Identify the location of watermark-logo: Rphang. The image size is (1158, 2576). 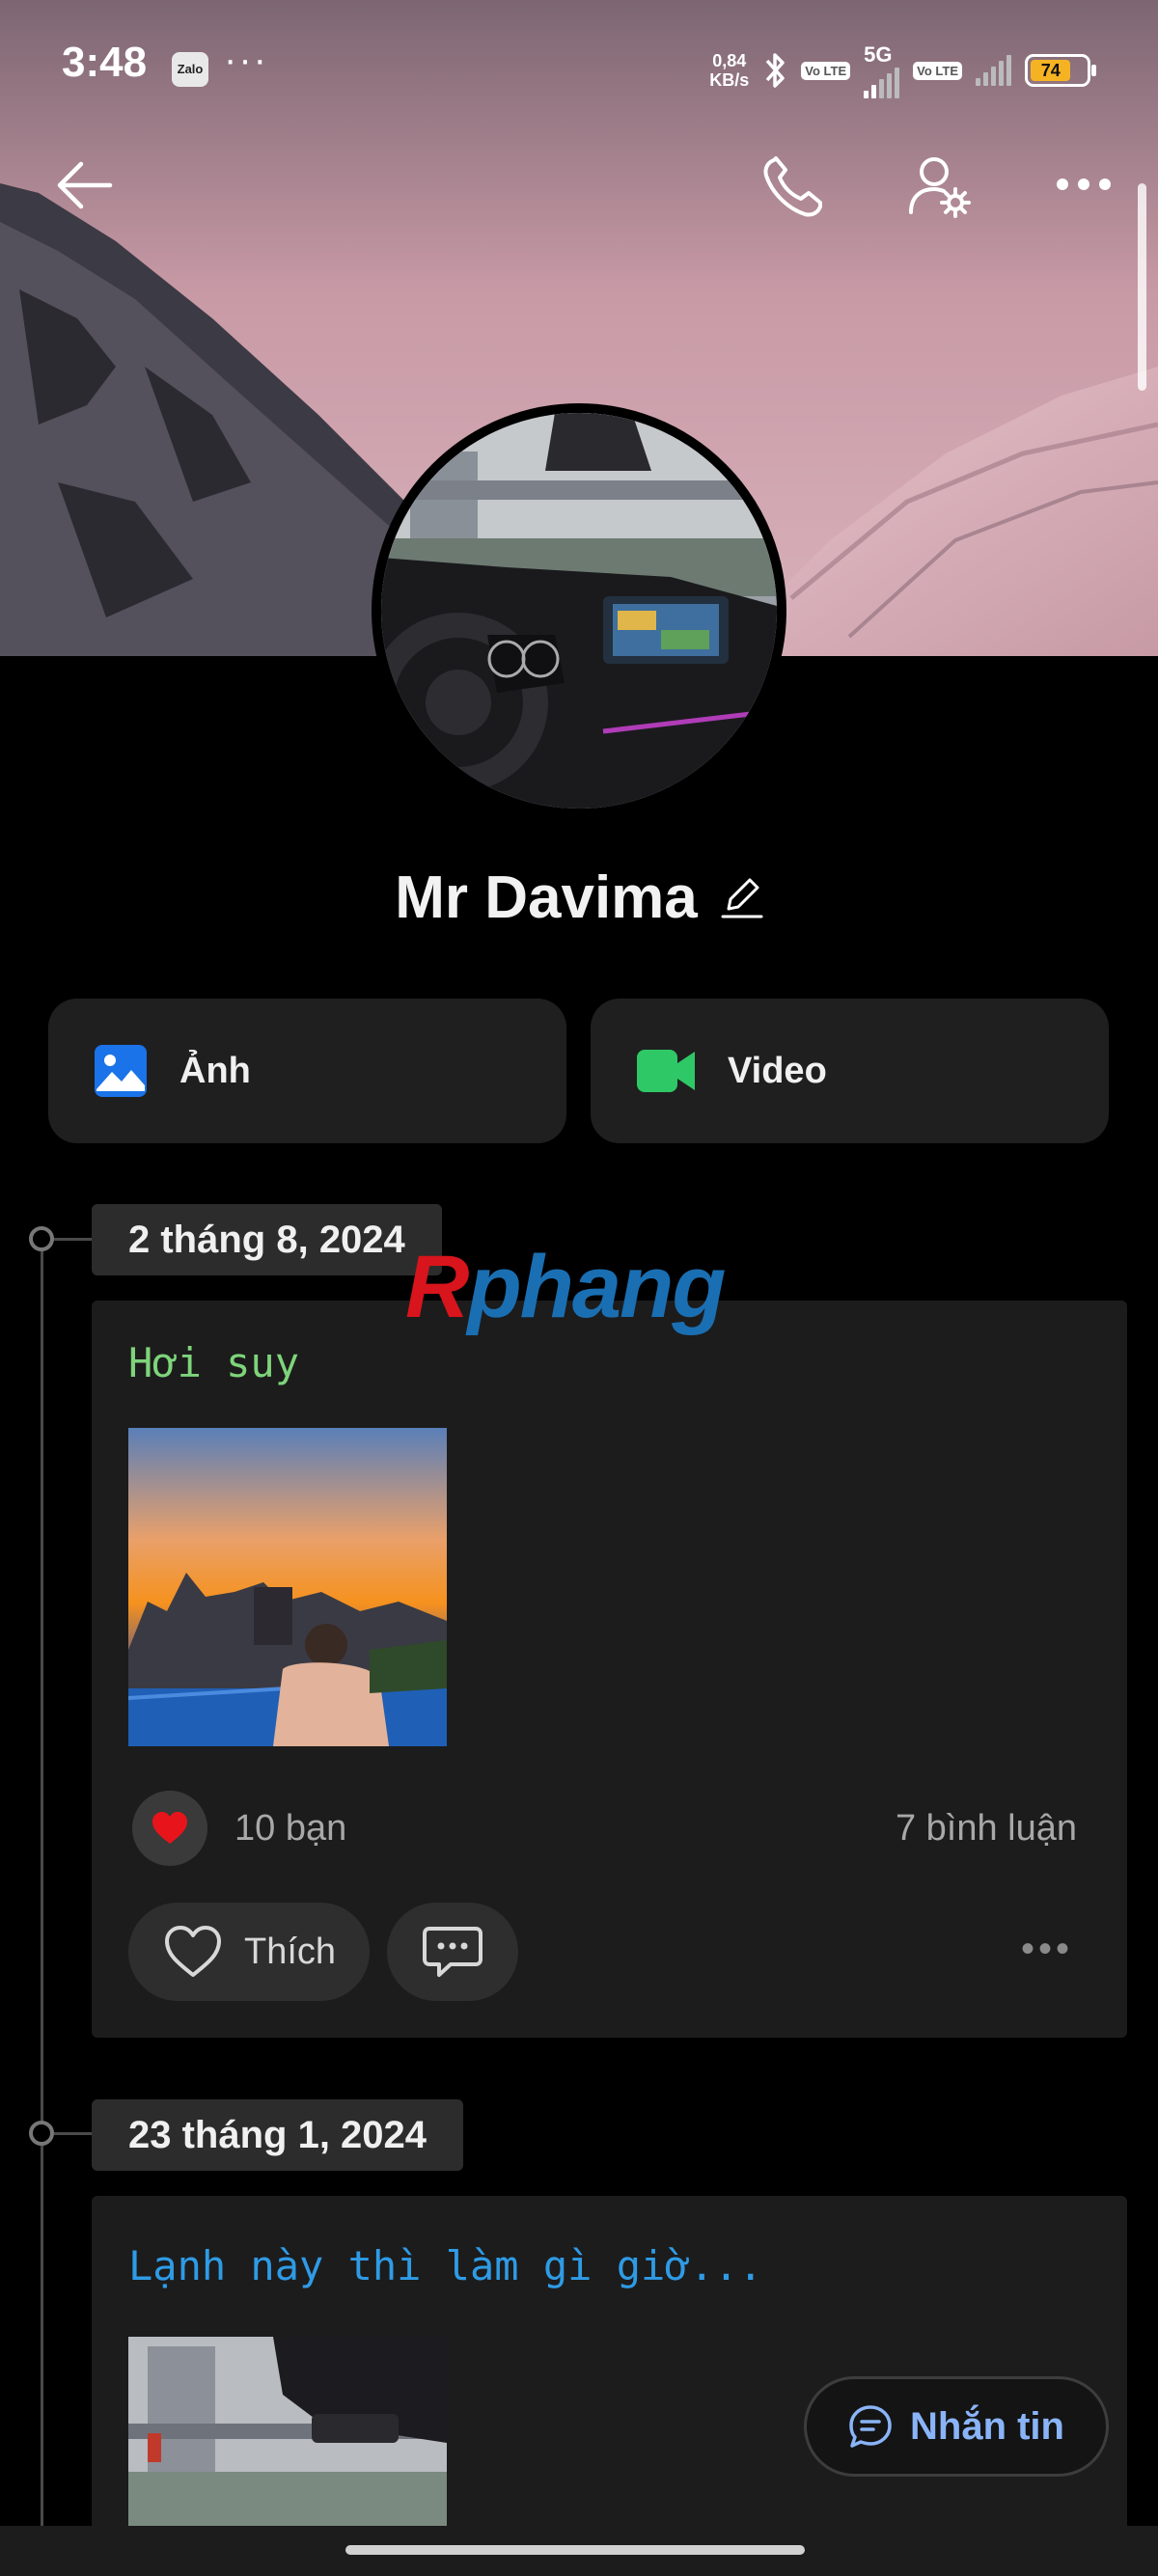
(565, 1287).